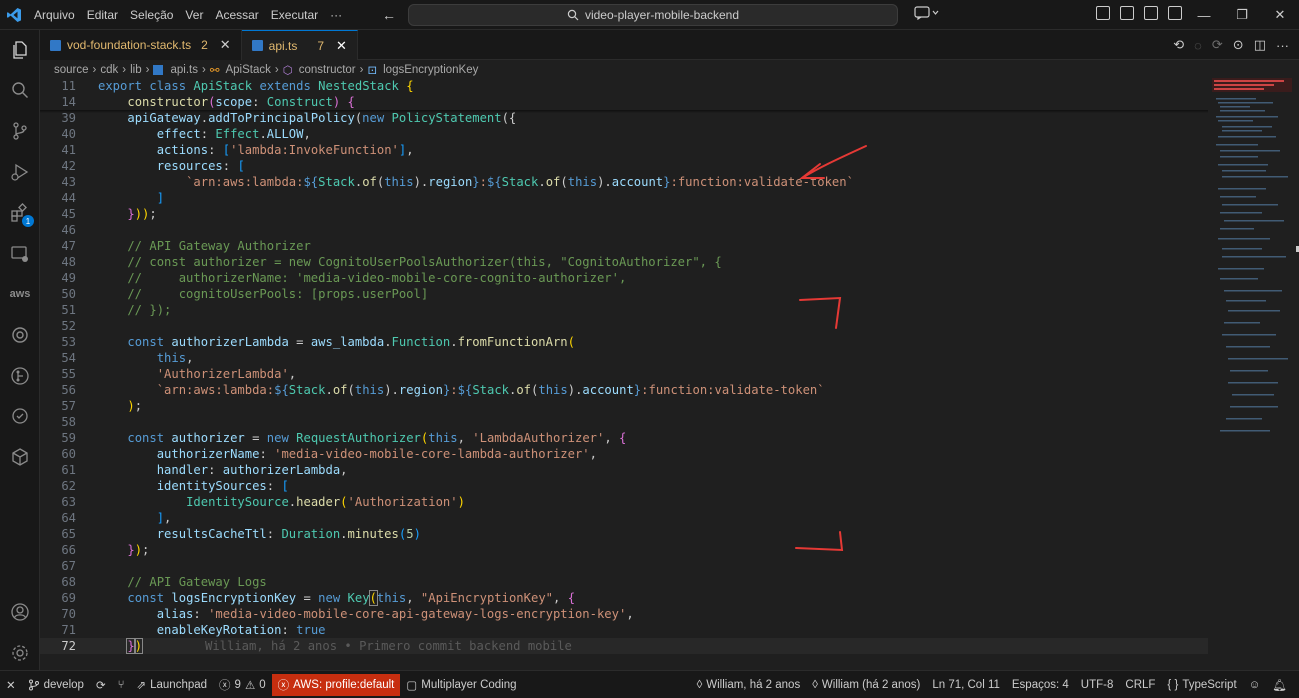 This screenshot has height=698, width=1299. I want to click on menu-go: Acessar, so click(236, 15).